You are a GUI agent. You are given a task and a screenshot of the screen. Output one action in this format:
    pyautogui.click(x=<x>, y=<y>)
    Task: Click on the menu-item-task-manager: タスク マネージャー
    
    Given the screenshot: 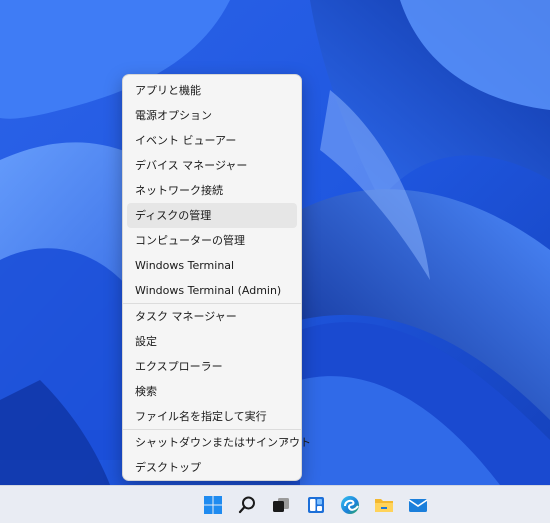 What is the action you would take?
    pyautogui.click(x=212, y=316)
    